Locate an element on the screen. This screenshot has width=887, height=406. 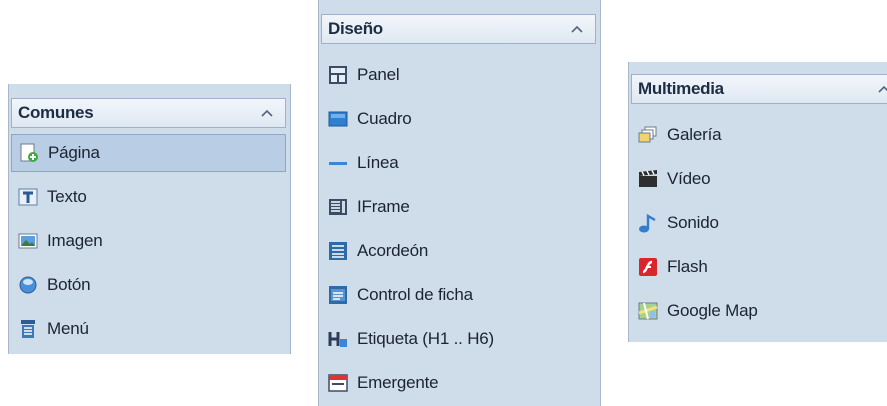
line-icon is located at coordinates (338, 163).